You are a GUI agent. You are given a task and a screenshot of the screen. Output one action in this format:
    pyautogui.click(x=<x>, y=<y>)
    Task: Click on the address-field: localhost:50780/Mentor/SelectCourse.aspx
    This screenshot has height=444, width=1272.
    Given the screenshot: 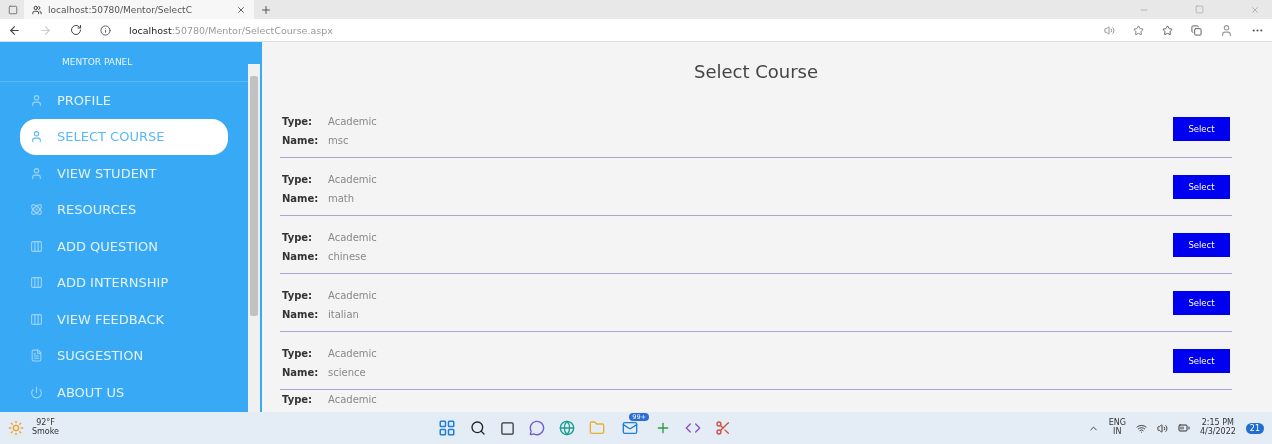 What is the action you would take?
    pyautogui.click(x=231, y=30)
    